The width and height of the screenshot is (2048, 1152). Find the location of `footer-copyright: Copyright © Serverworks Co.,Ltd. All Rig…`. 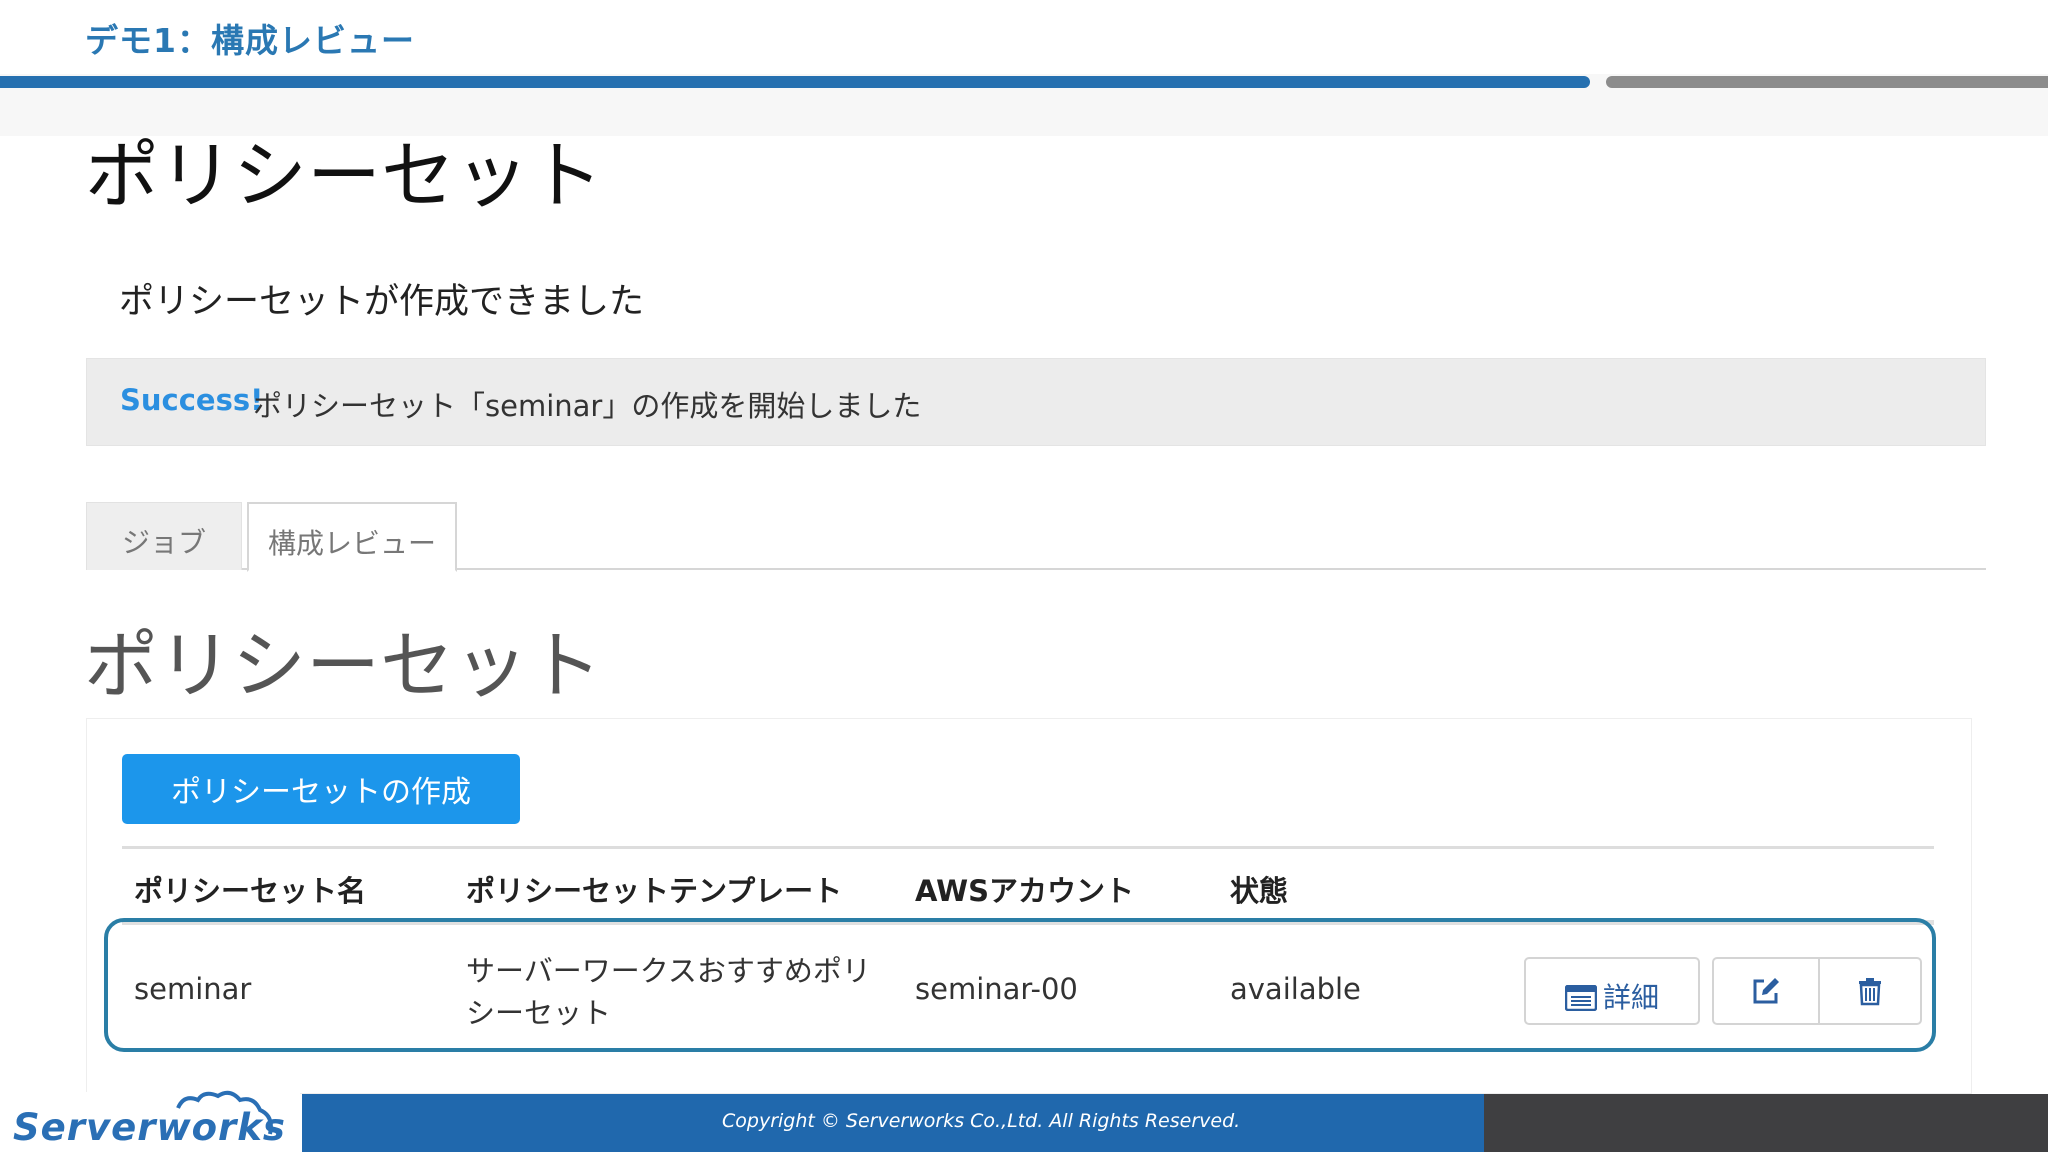

footer-copyright: Copyright © Serverworks Co.,Ltd. All Rig… is located at coordinates (981, 1121).